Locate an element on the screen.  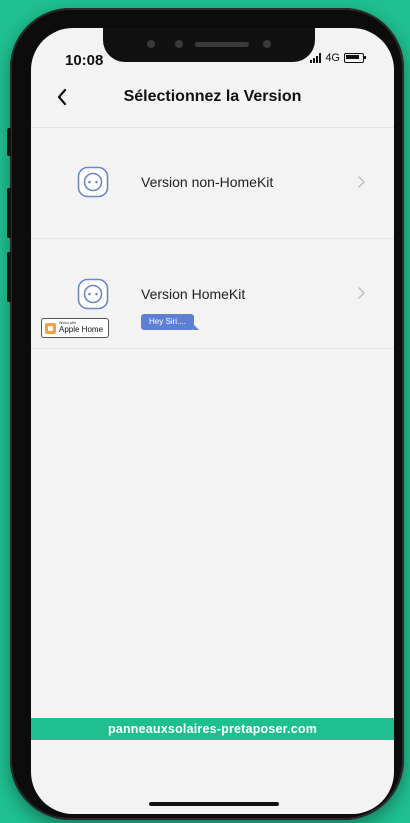
status-bar: 10:08 4G is located at coordinates (212, 53).